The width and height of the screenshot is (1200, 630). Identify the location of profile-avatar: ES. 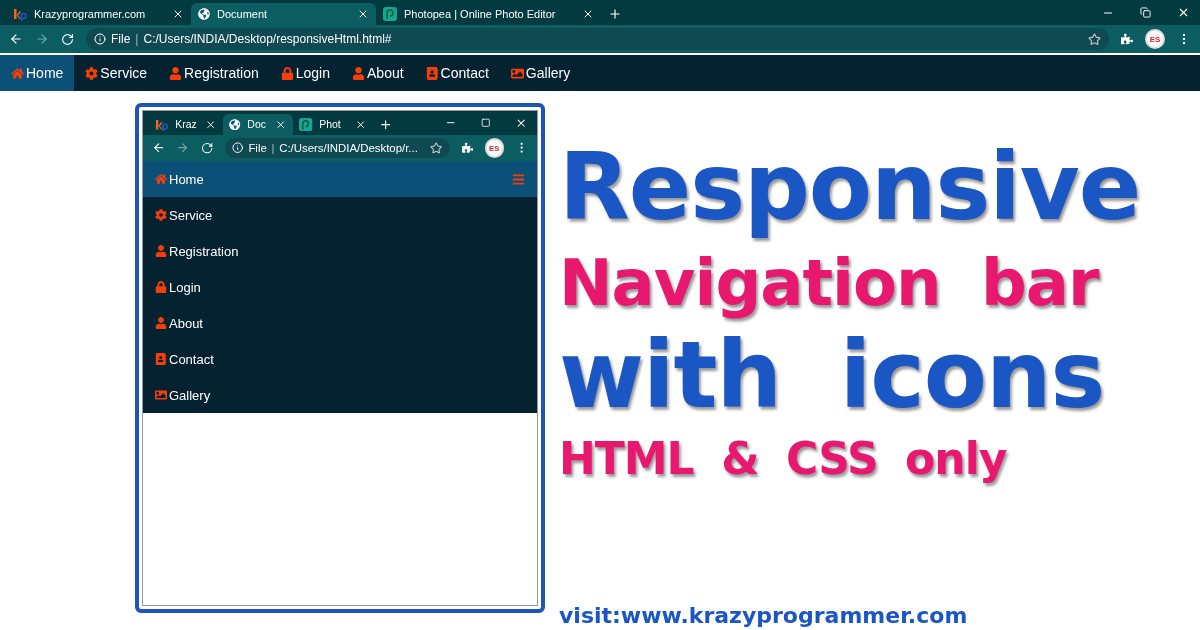
(1155, 39).